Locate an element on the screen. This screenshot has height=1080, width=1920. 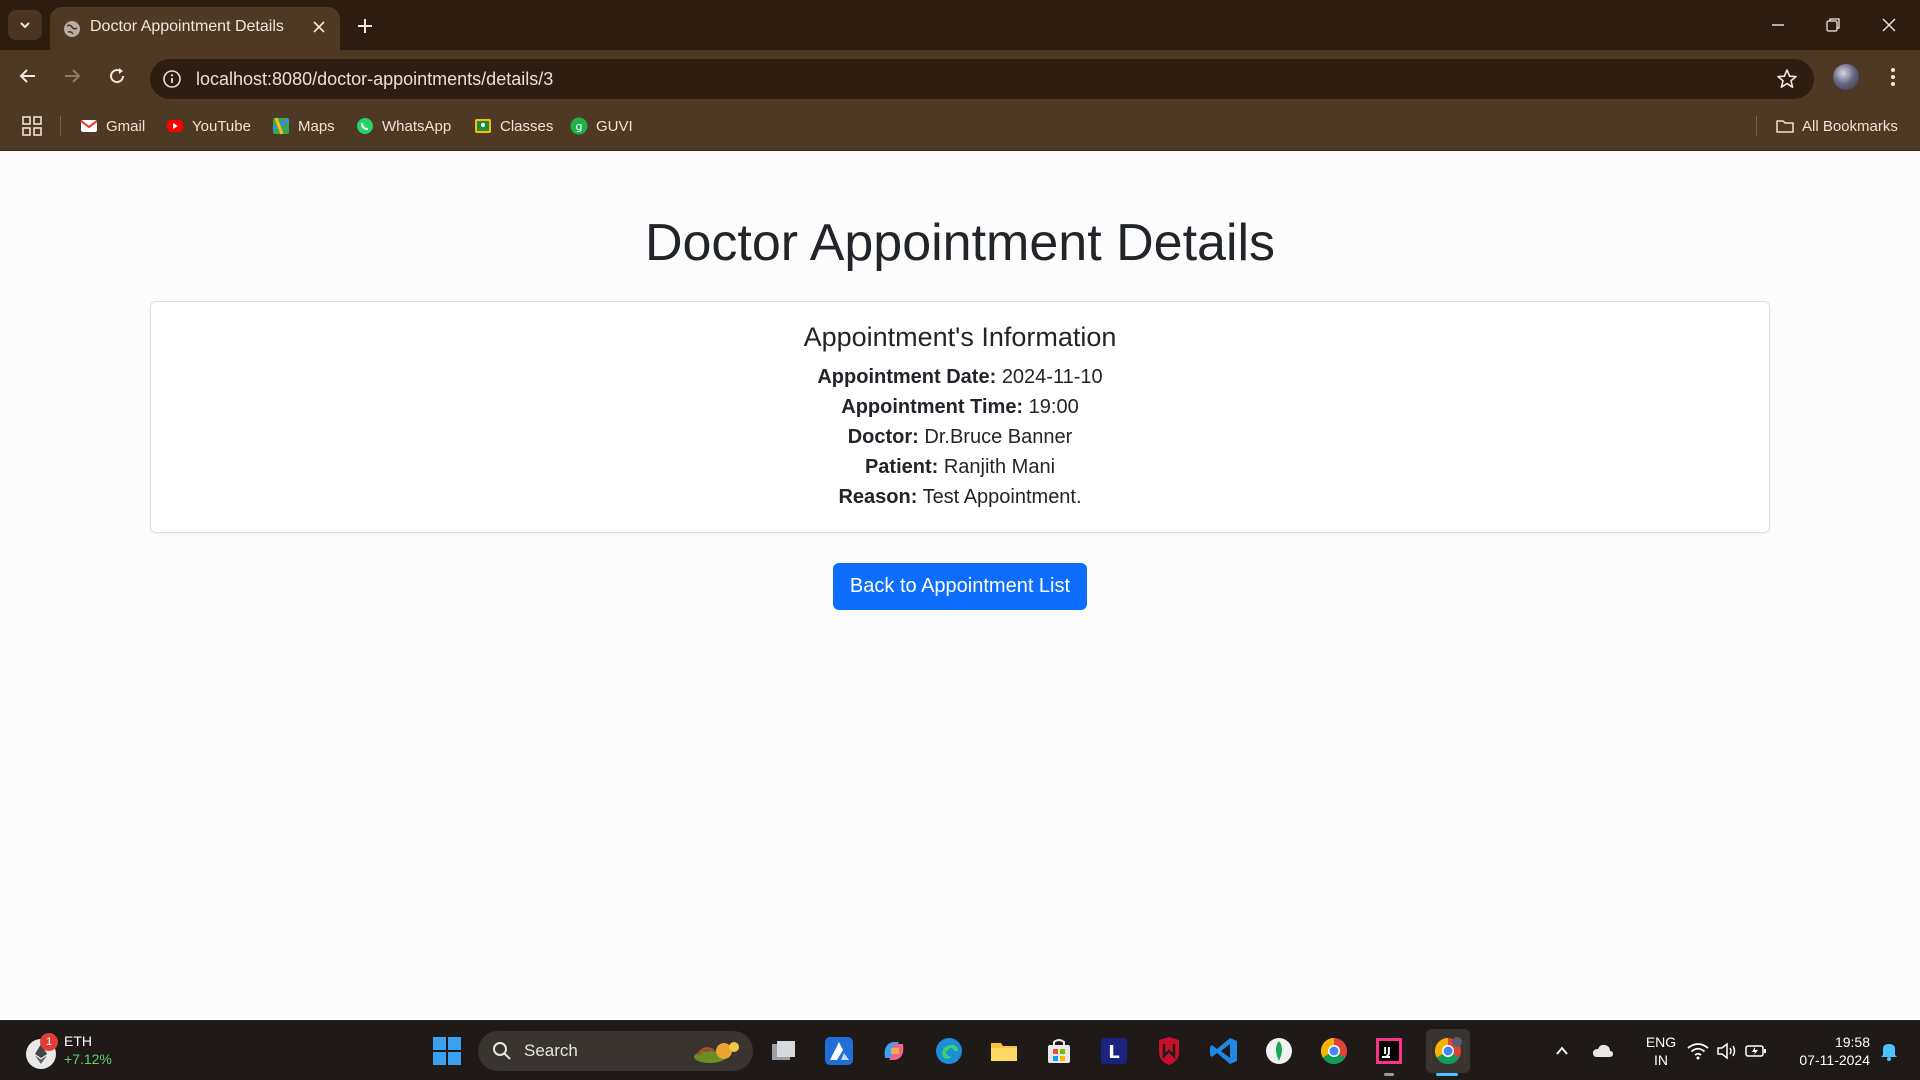
taskbar-app-copilot is located at coordinates (894, 1051).